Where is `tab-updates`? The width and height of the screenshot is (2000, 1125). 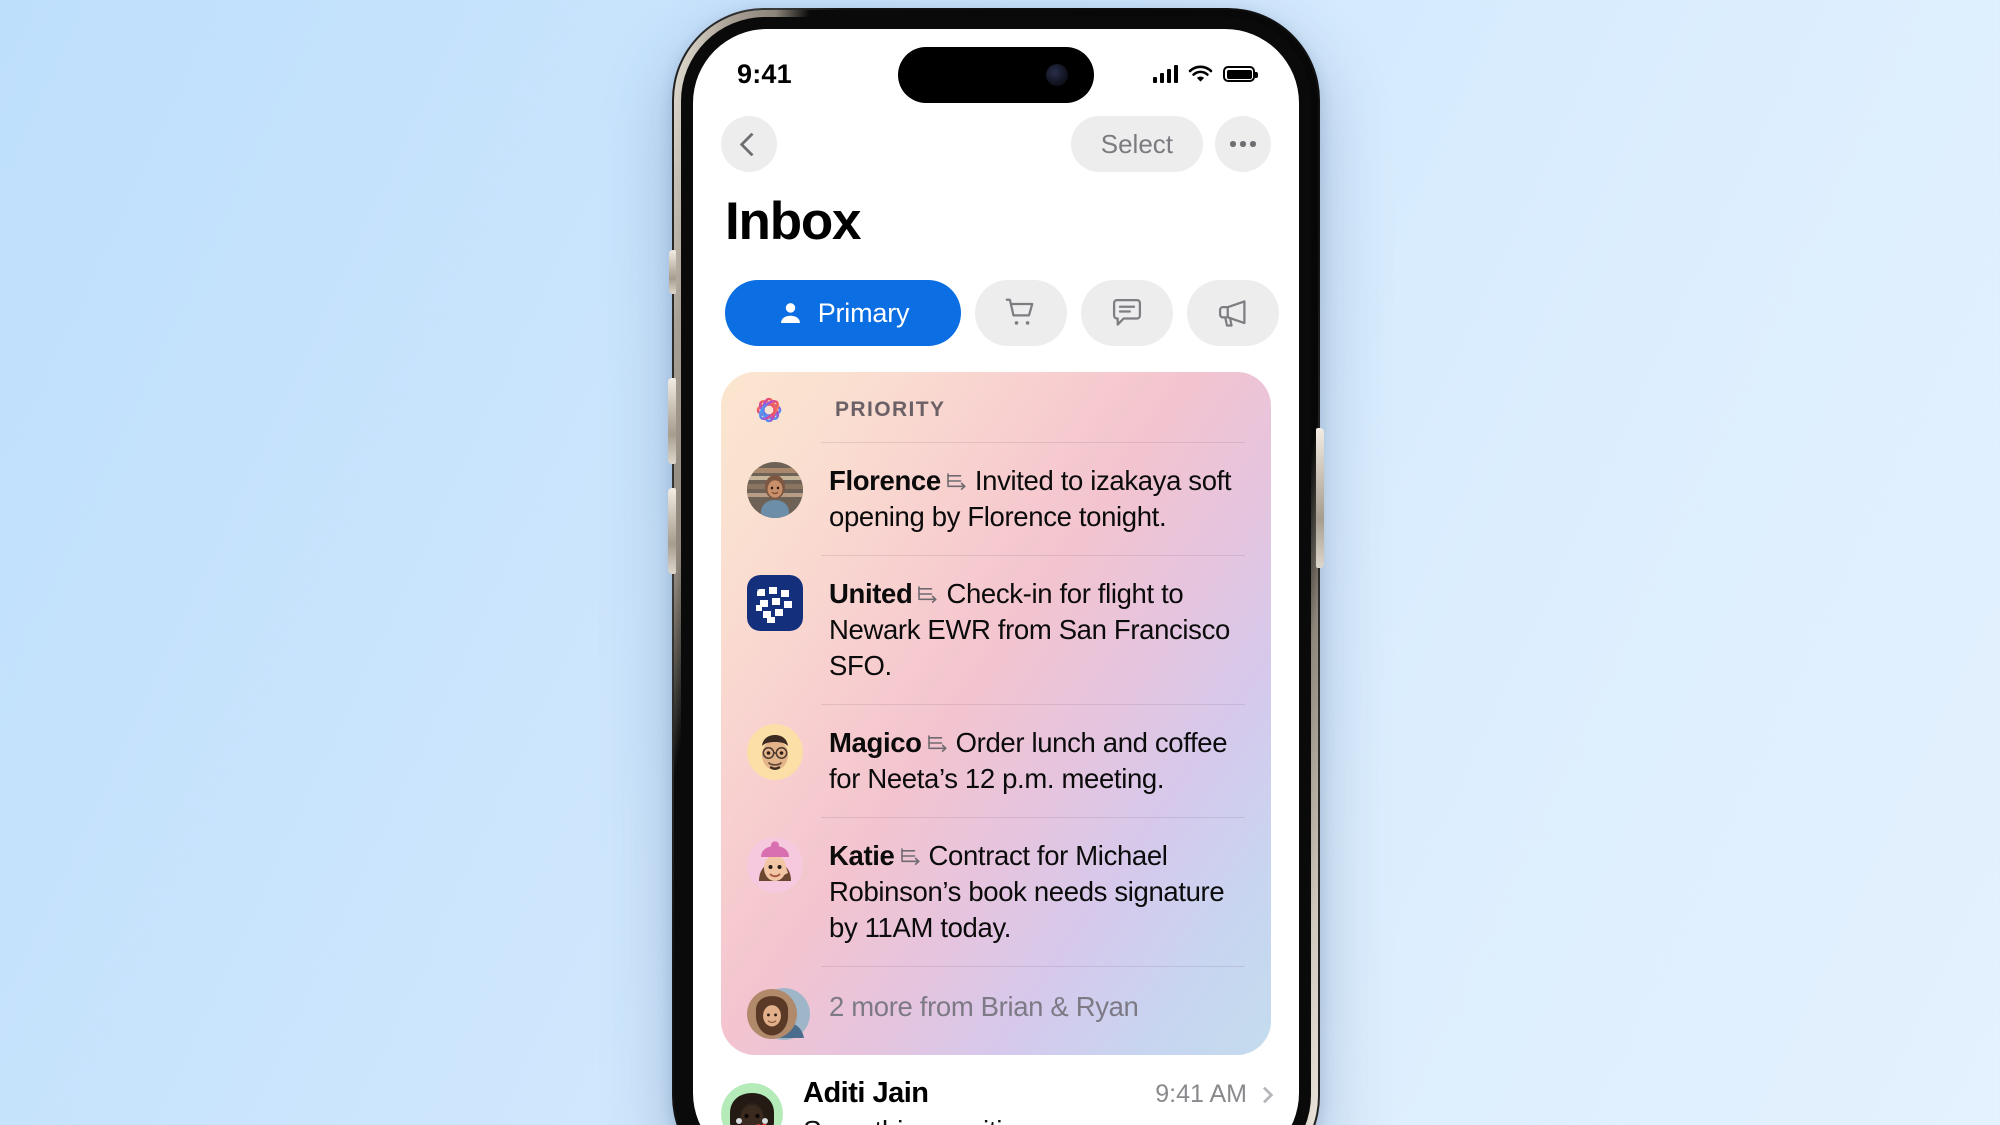
tab-updates is located at coordinates (1127, 313).